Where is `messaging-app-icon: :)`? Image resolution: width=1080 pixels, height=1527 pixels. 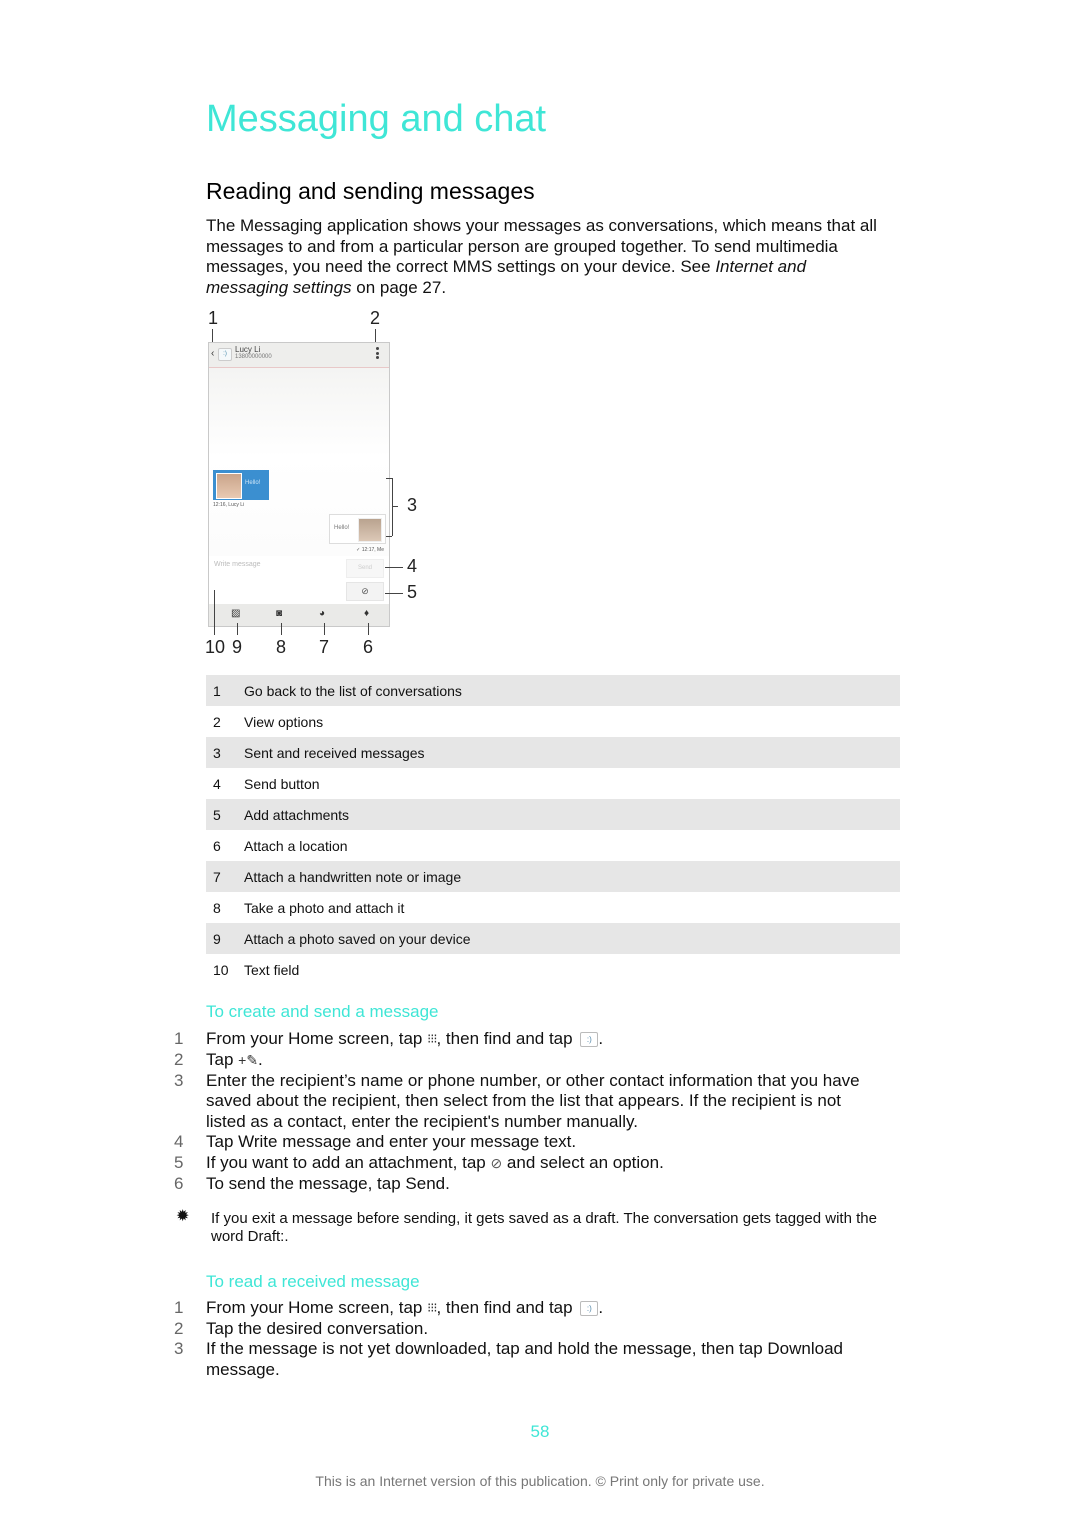 messaging-app-icon: :) is located at coordinates (589, 1309).